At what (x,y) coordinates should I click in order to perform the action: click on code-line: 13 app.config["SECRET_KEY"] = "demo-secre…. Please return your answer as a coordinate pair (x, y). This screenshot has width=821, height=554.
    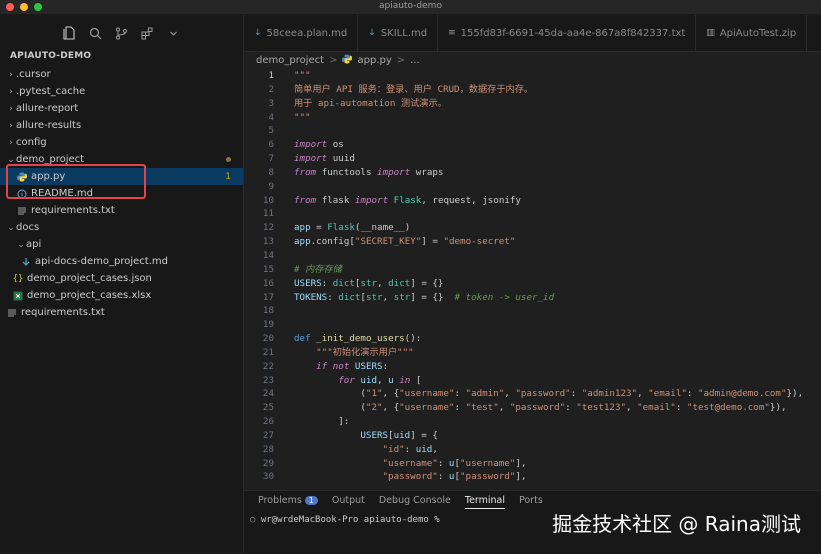
    Looking at the image, I should click on (532, 242).